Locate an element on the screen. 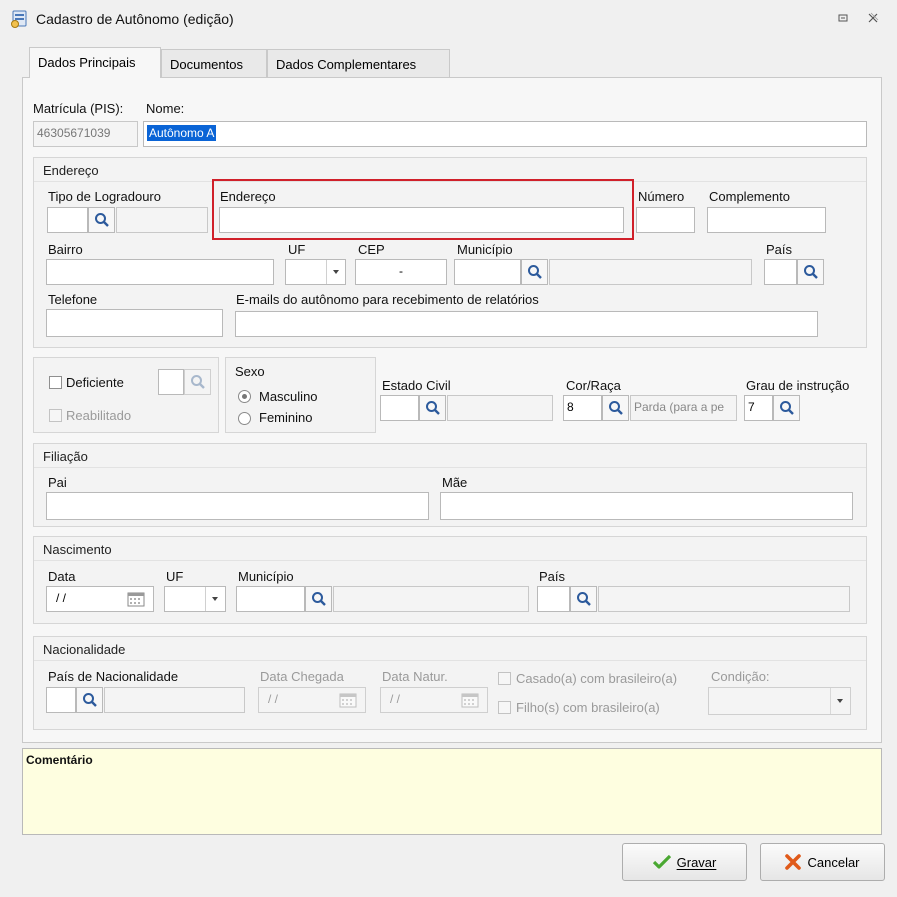  numero-field is located at coordinates (665, 220).